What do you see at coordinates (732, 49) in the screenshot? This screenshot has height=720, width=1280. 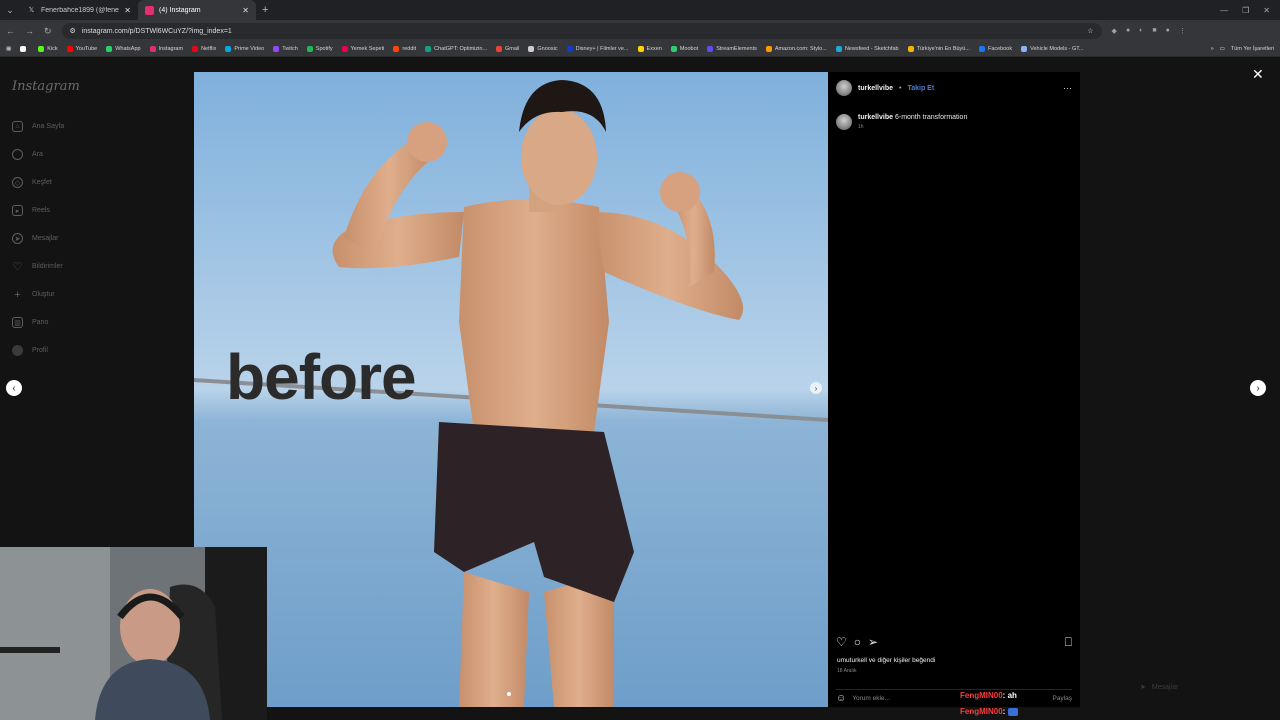 I see `bookmark-item: StreamElements` at bounding box center [732, 49].